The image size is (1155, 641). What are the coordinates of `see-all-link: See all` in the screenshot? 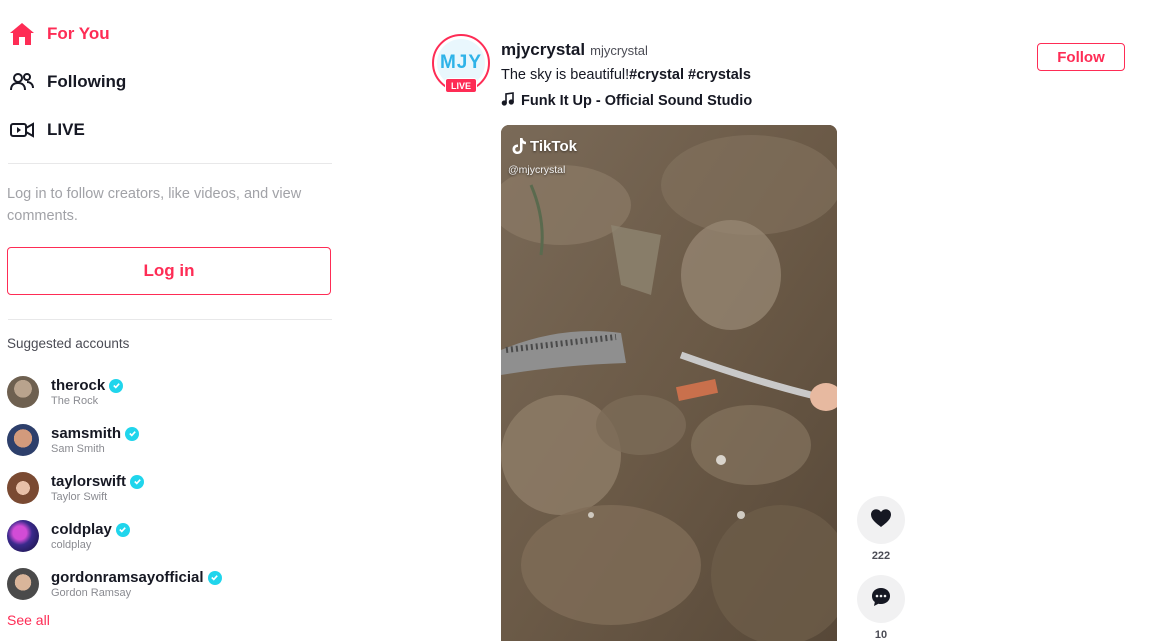 It's located at (28, 620).